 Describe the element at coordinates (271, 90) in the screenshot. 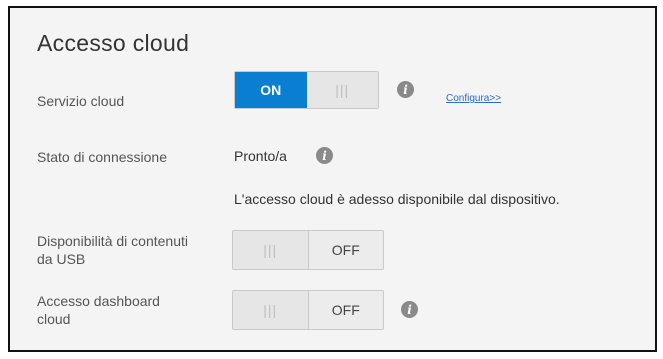

I see `toggle-on-segment: ON` at that location.